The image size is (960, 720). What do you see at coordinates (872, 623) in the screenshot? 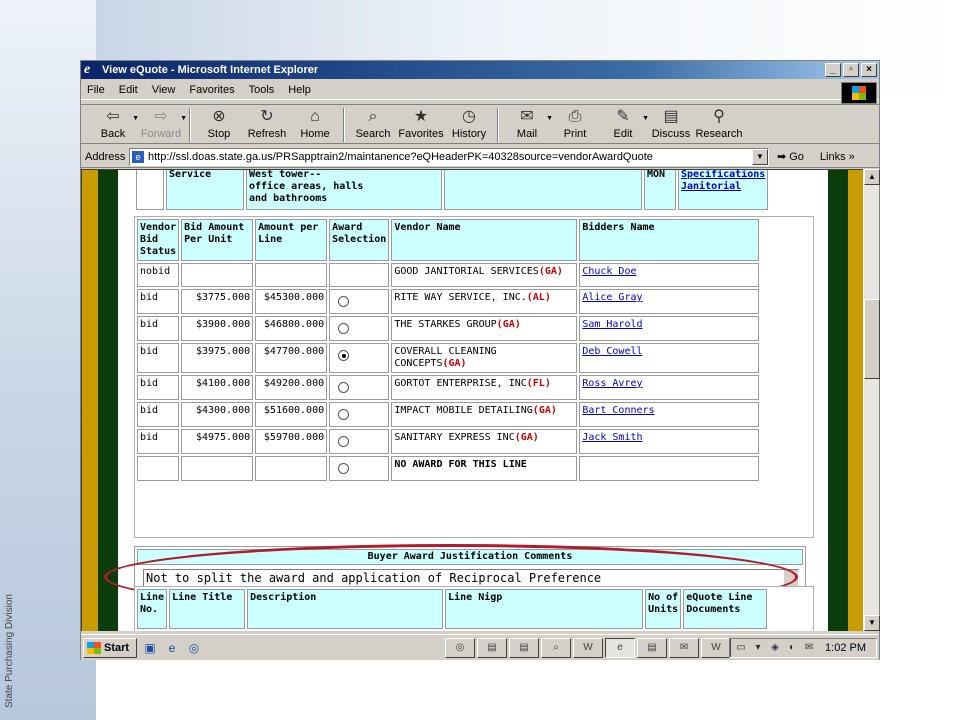
I see `scroll-down-button: ▼` at bounding box center [872, 623].